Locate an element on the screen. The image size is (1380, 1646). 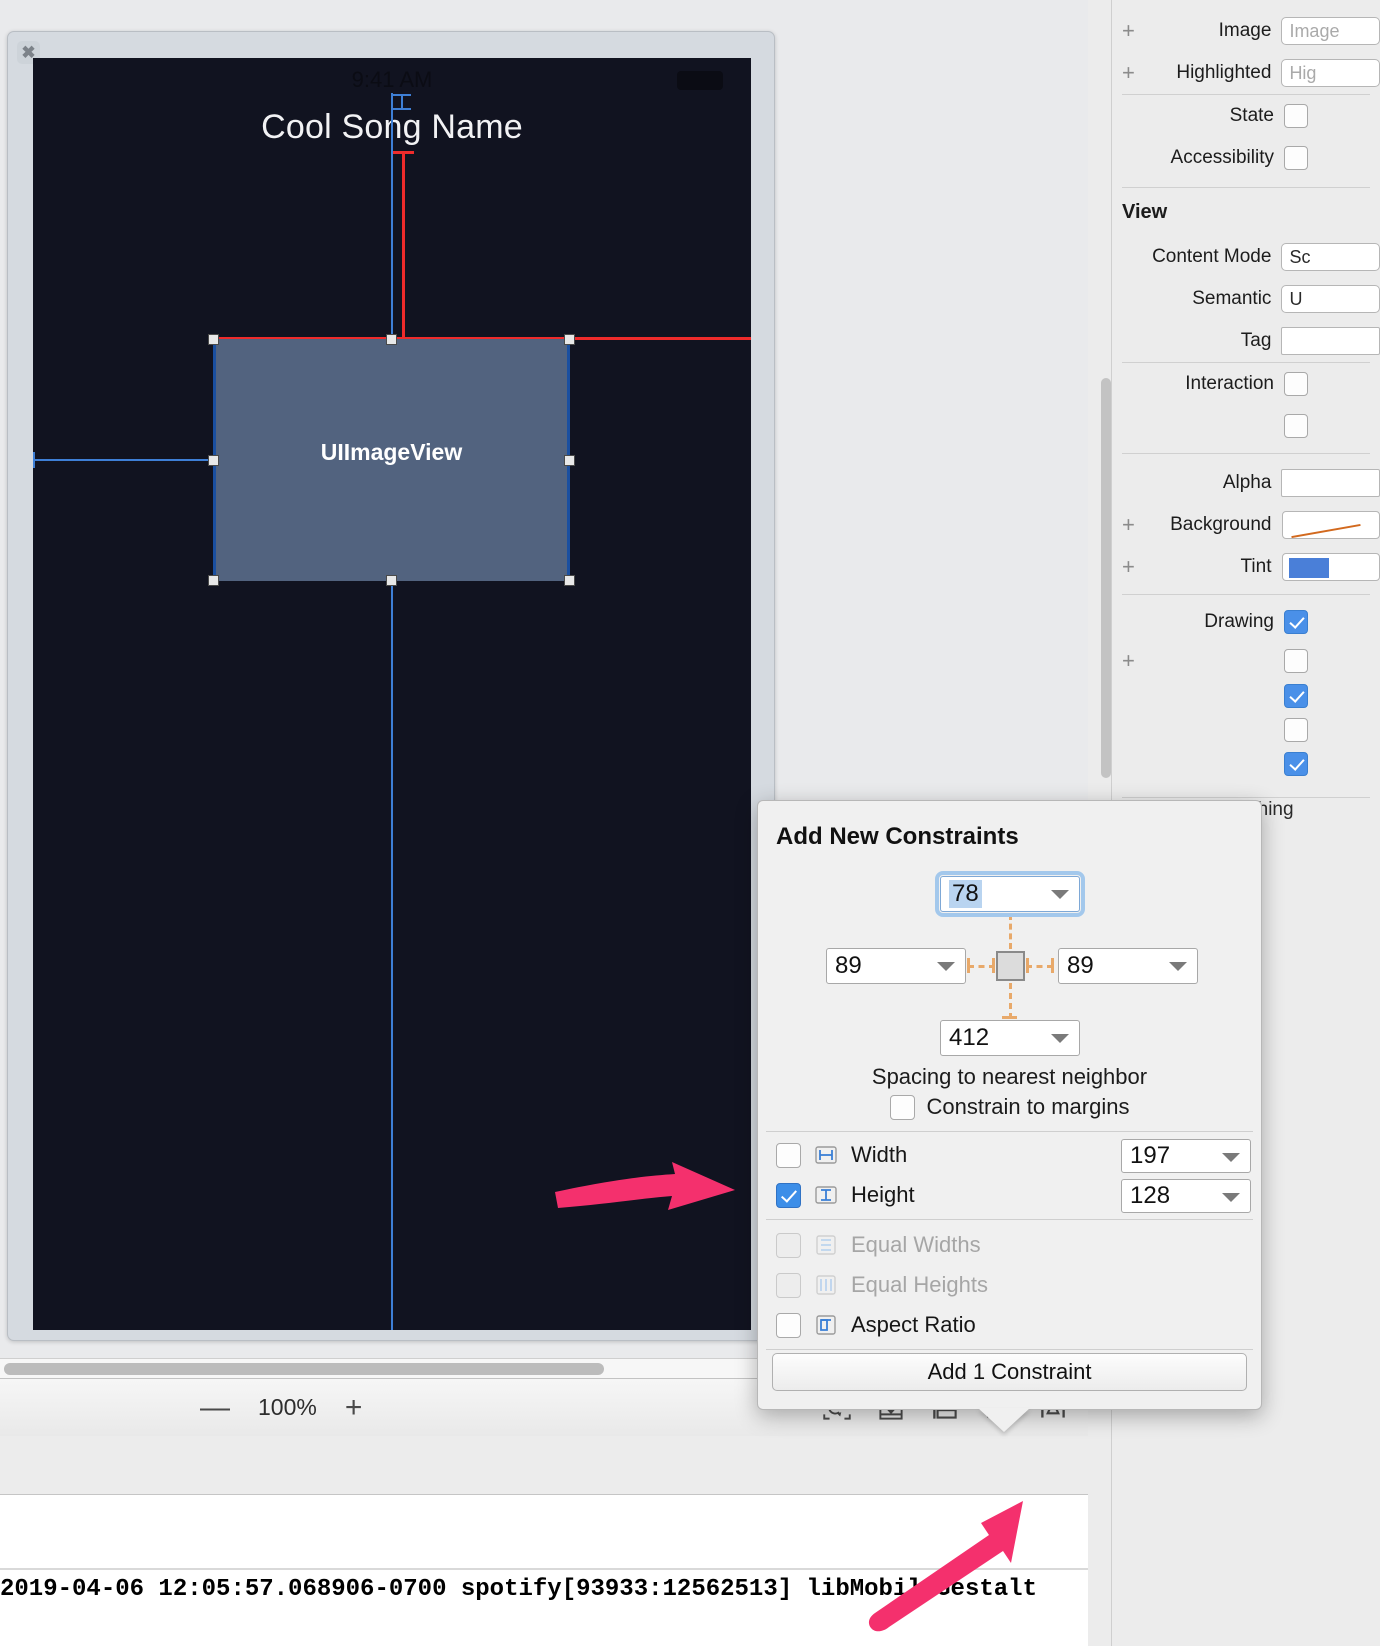
aspect-ratio-icon is located at coordinates (826, 1325).